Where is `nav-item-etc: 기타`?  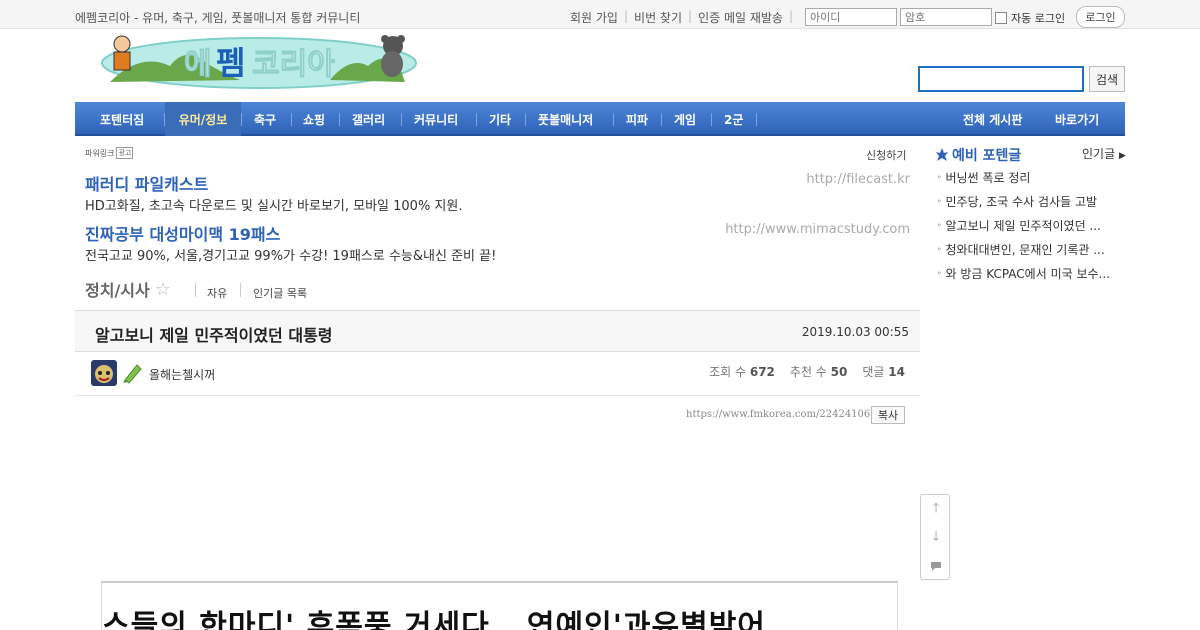 nav-item-etc: 기타 is located at coordinates (500, 119).